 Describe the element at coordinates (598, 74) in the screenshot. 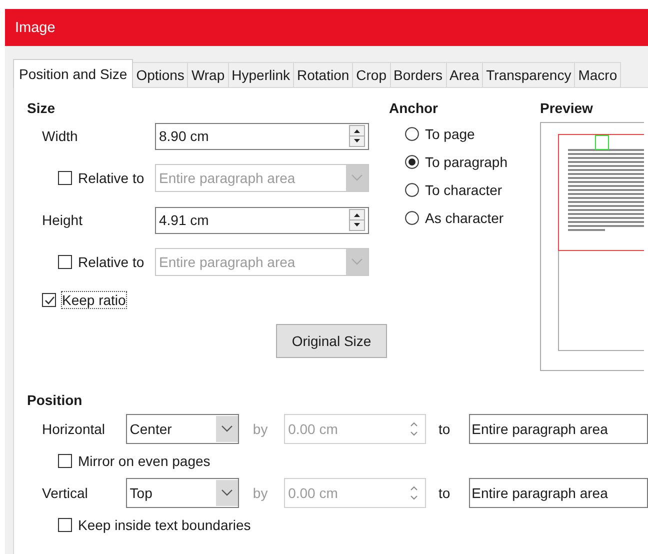

I see `tab: Macro` at that location.